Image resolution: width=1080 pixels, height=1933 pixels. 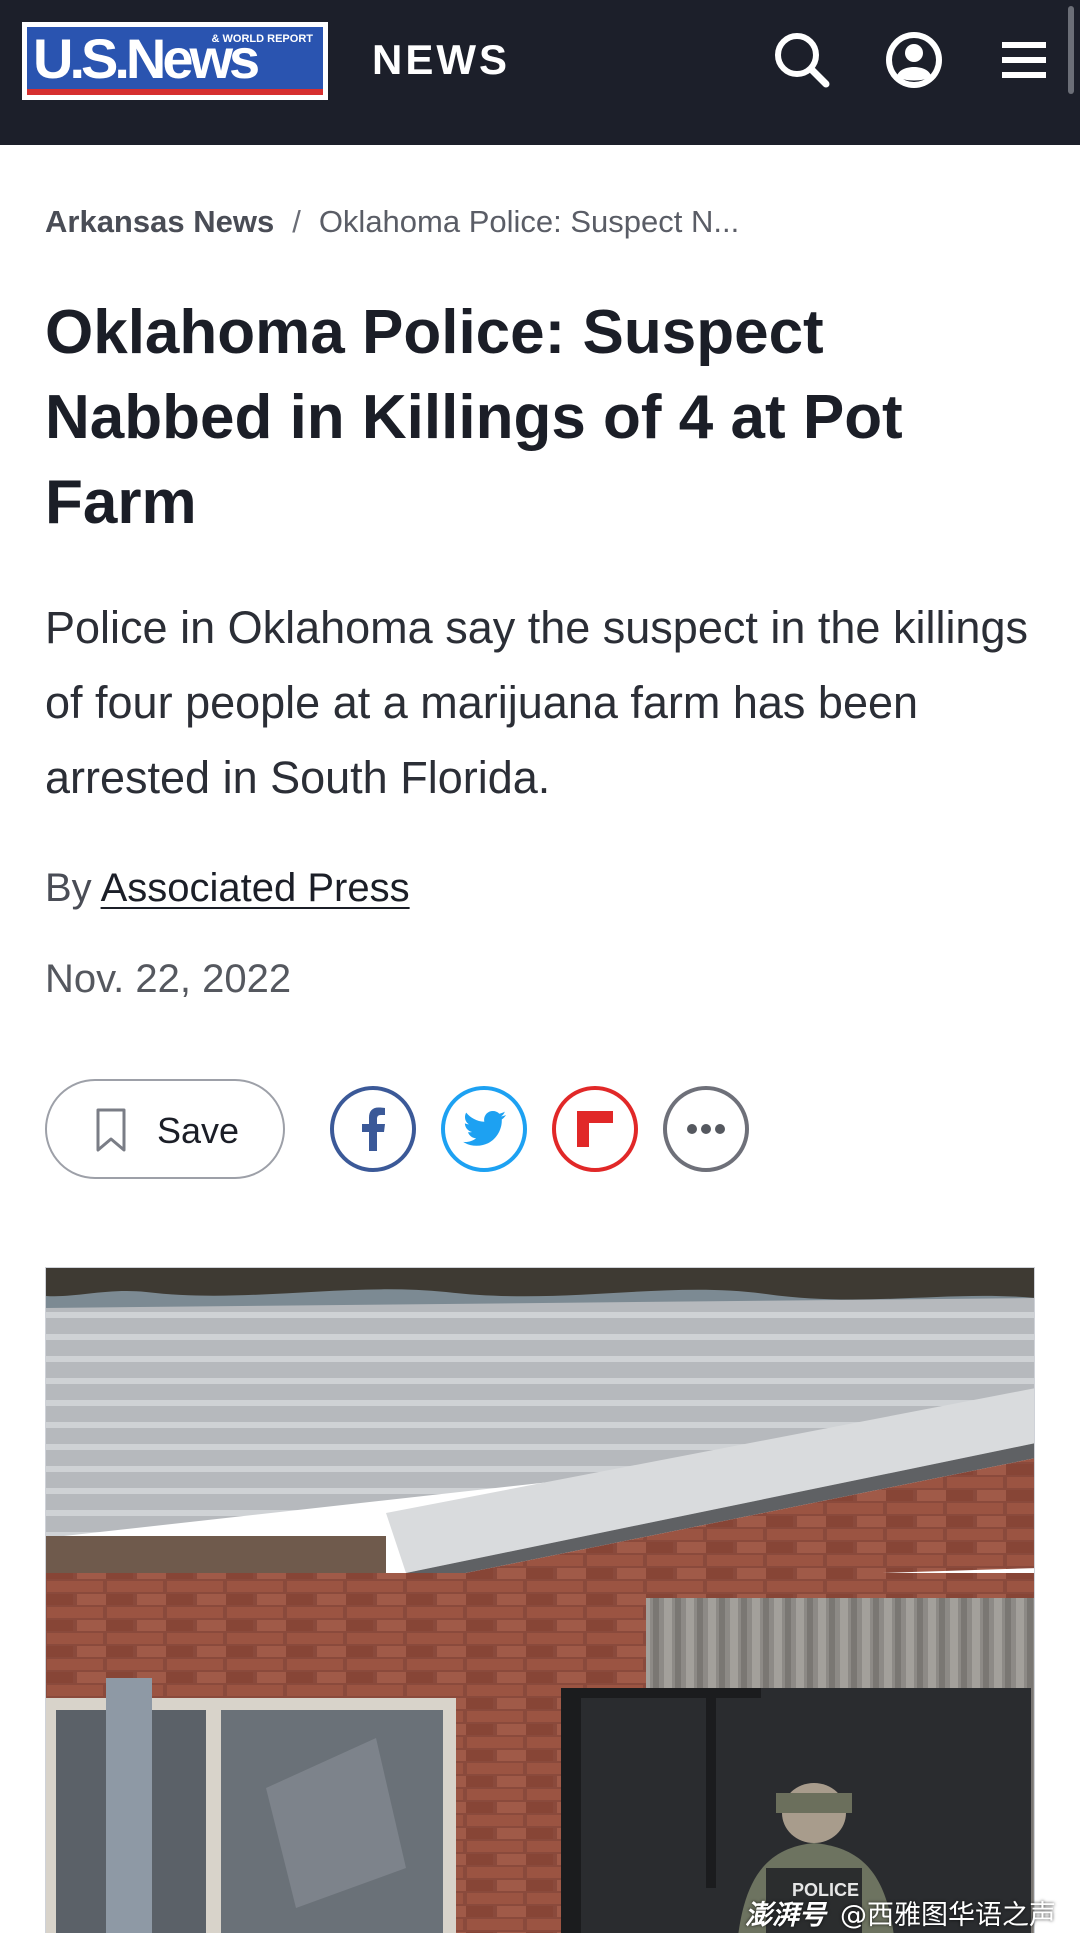 I want to click on usnews-logo: U.S.News & WORLD REPORT, so click(x=175, y=61).